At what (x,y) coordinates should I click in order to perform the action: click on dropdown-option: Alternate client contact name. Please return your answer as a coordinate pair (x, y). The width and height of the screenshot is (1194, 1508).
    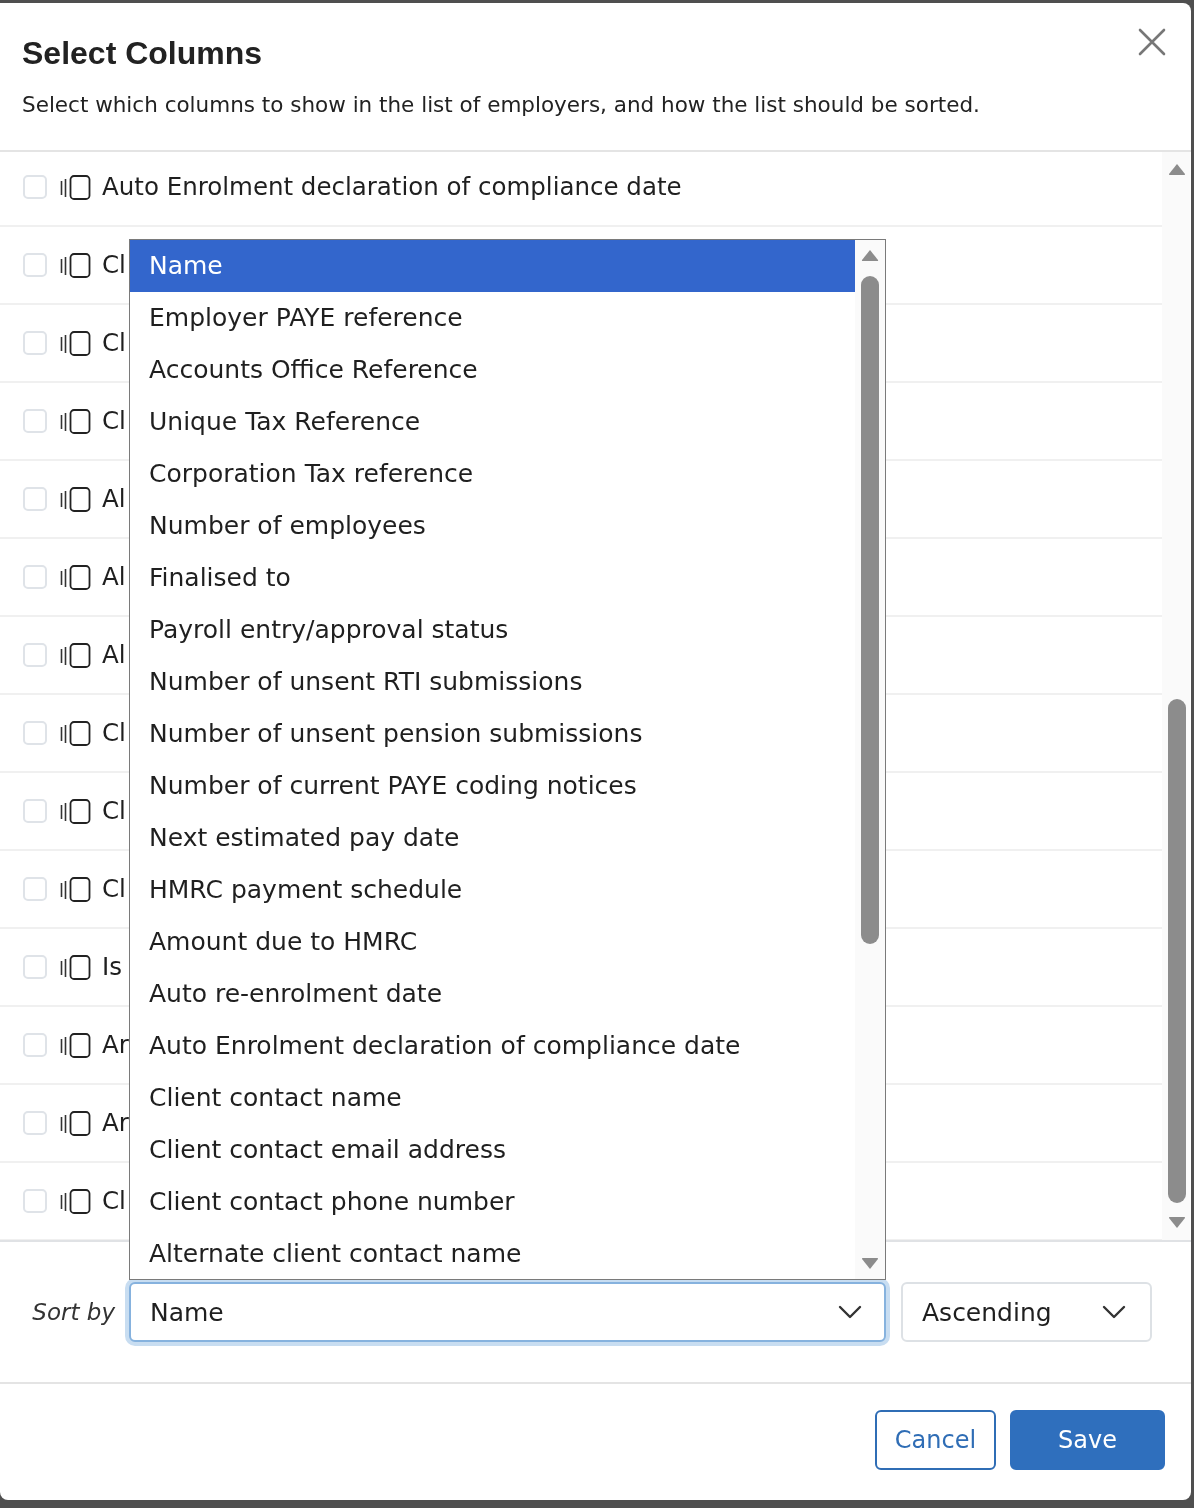
    Looking at the image, I should click on (492, 1254).